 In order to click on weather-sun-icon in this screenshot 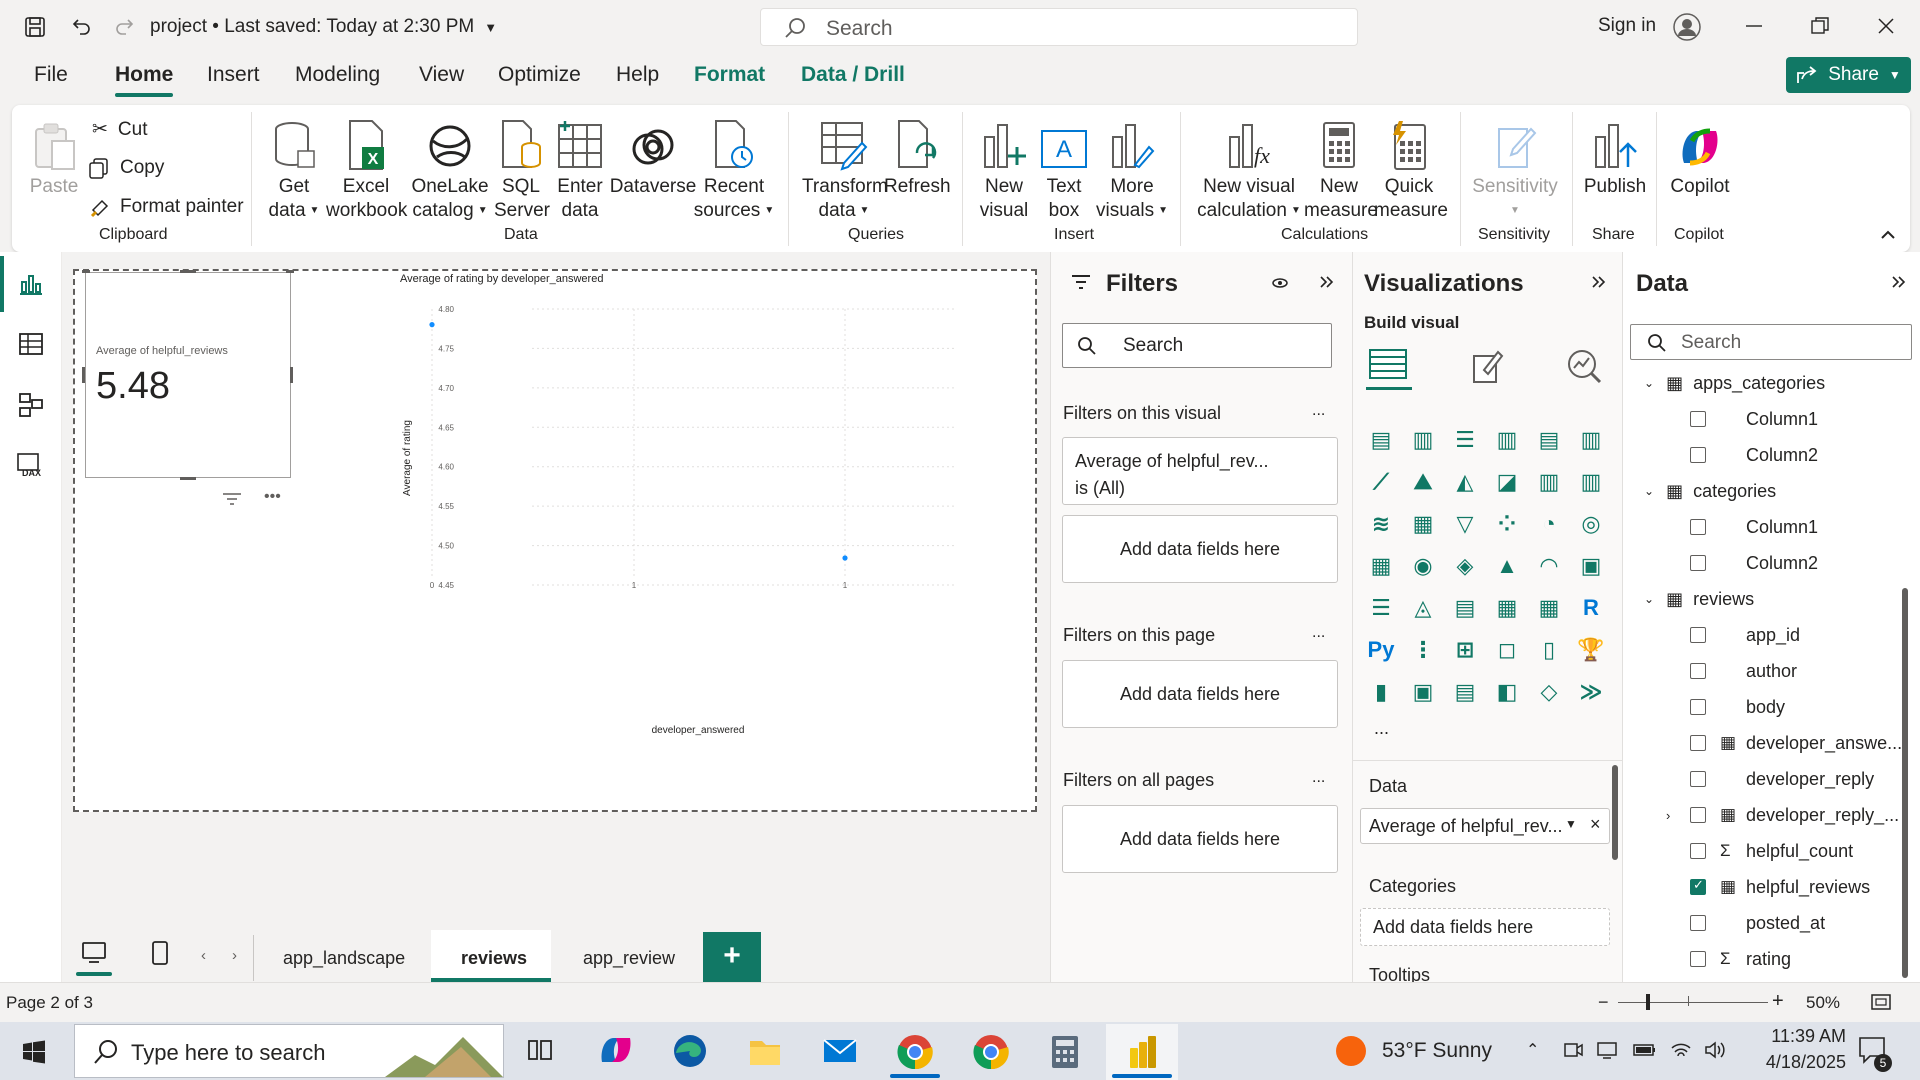, I will do `click(1351, 1051)`.